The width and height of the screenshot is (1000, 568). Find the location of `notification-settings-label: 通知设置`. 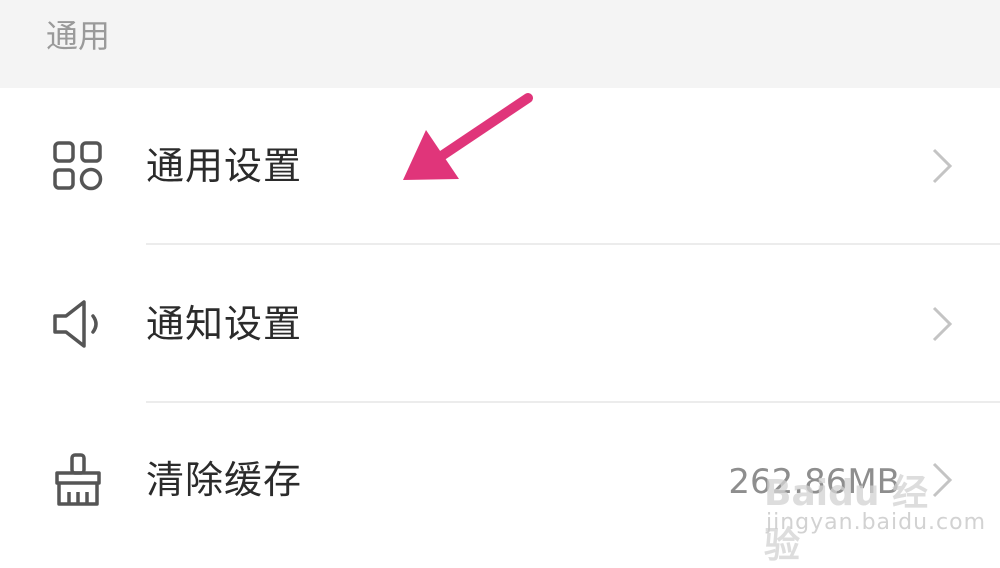

notification-settings-label: 通知设置 is located at coordinates (224, 324).